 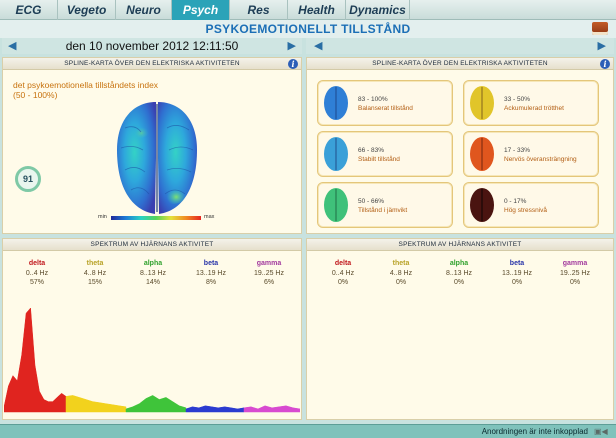 I want to click on state-card: 17 - 33% Nervös överansträngning, so click(x=531, y=154).